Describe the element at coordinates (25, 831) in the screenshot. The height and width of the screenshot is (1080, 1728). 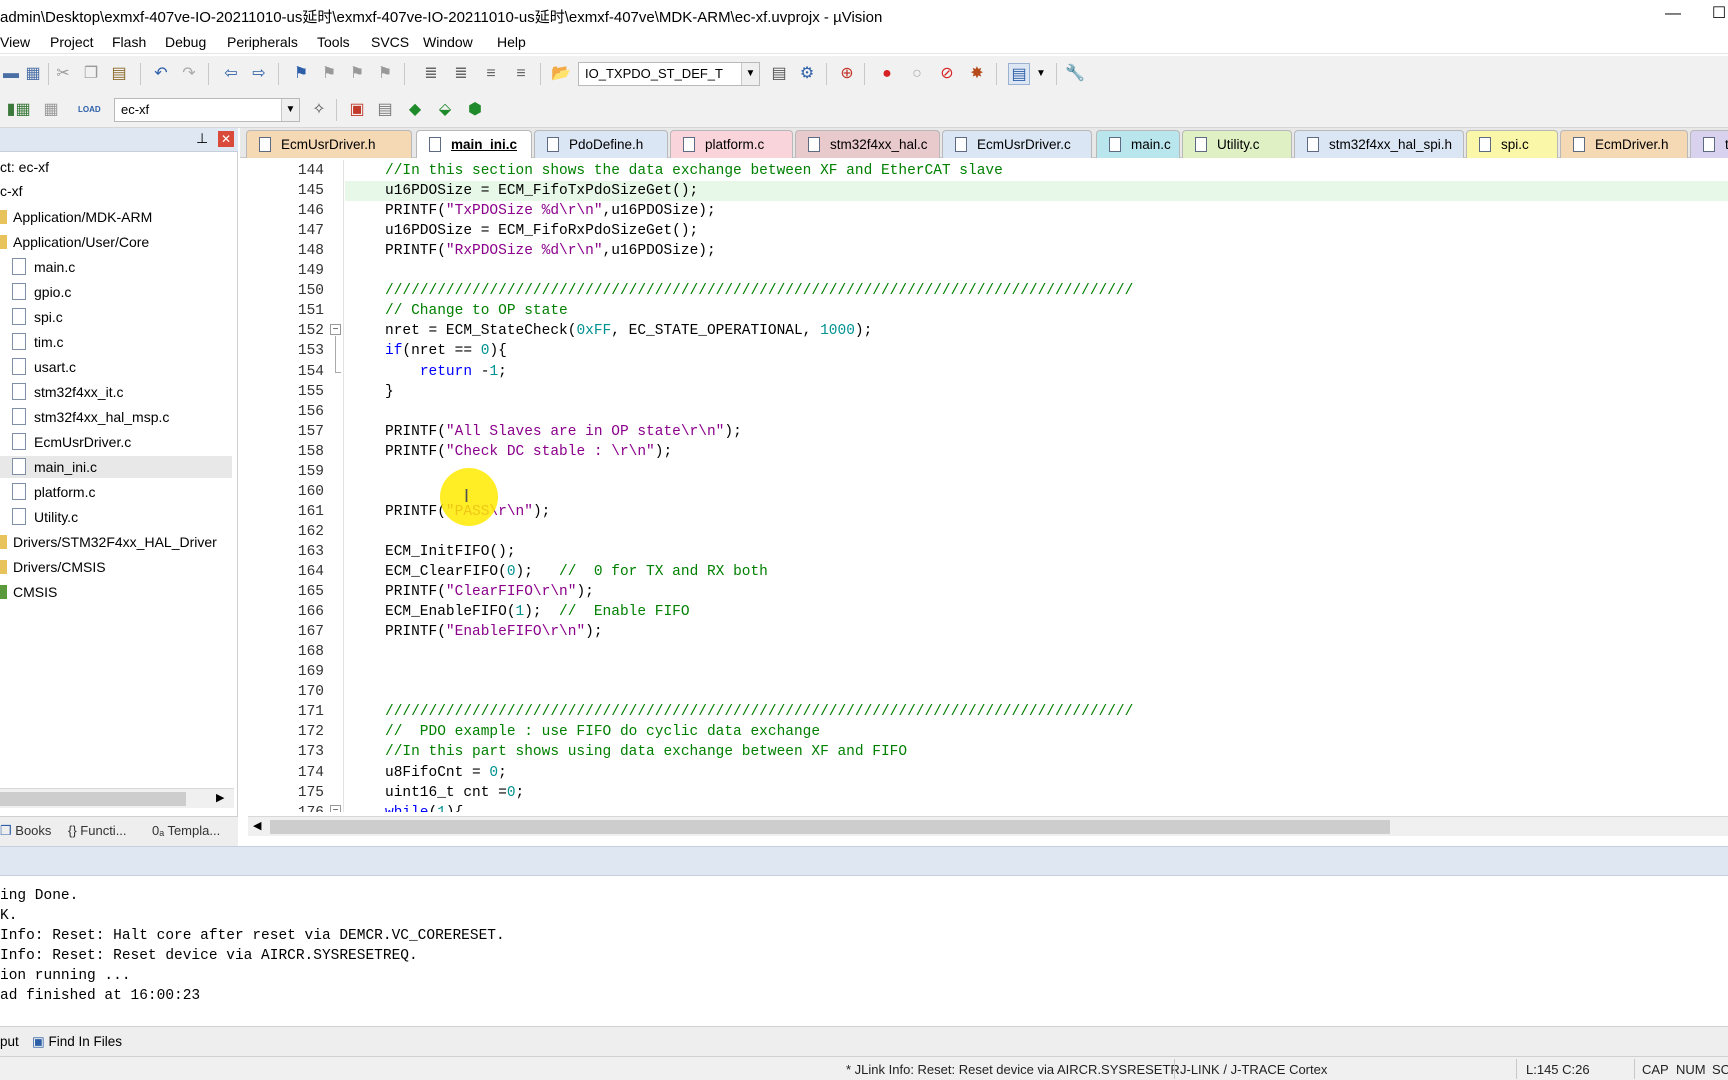
I see `tab-books: ❒ Books` at that location.